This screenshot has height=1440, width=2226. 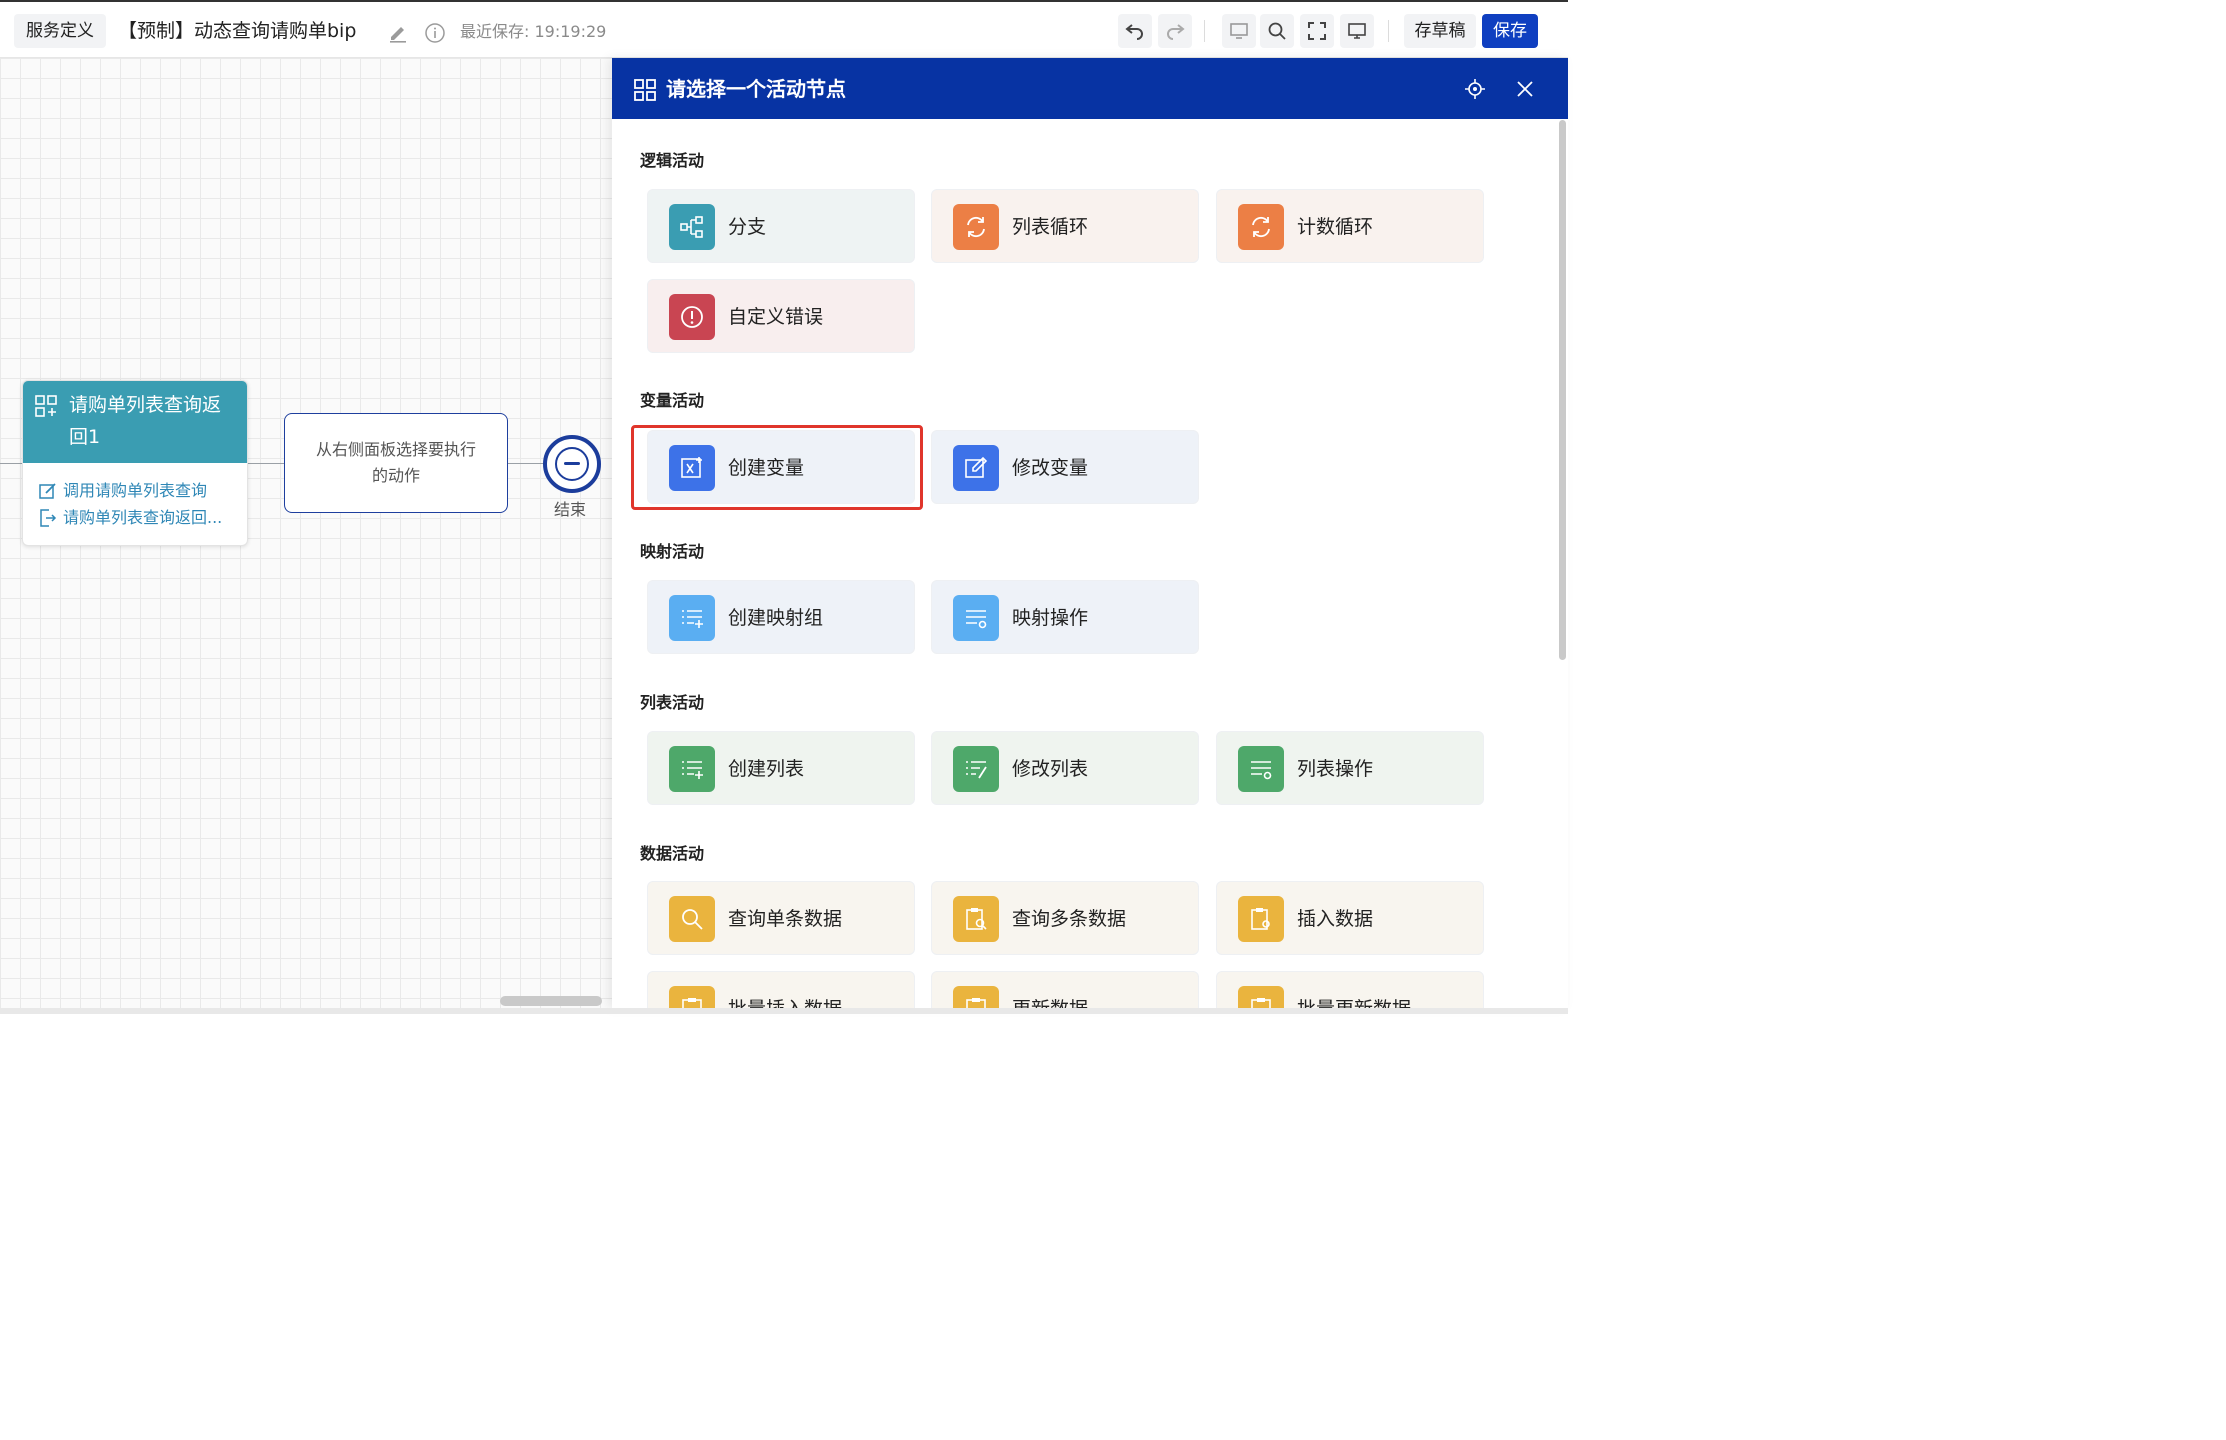 What do you see at coordinates (570, 509) in the screenshot?
I see `end-node-label: 结束` at bounding box center [570, 509].